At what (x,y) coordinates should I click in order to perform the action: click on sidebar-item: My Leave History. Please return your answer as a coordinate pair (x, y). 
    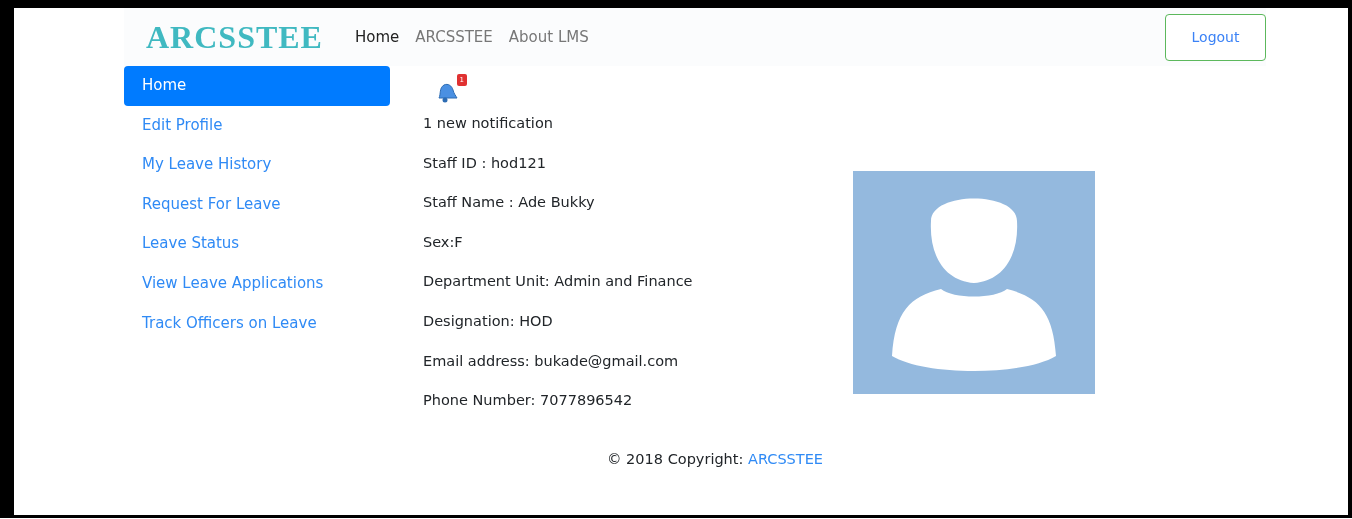
    Looking at the image, I should click on (257, 165).